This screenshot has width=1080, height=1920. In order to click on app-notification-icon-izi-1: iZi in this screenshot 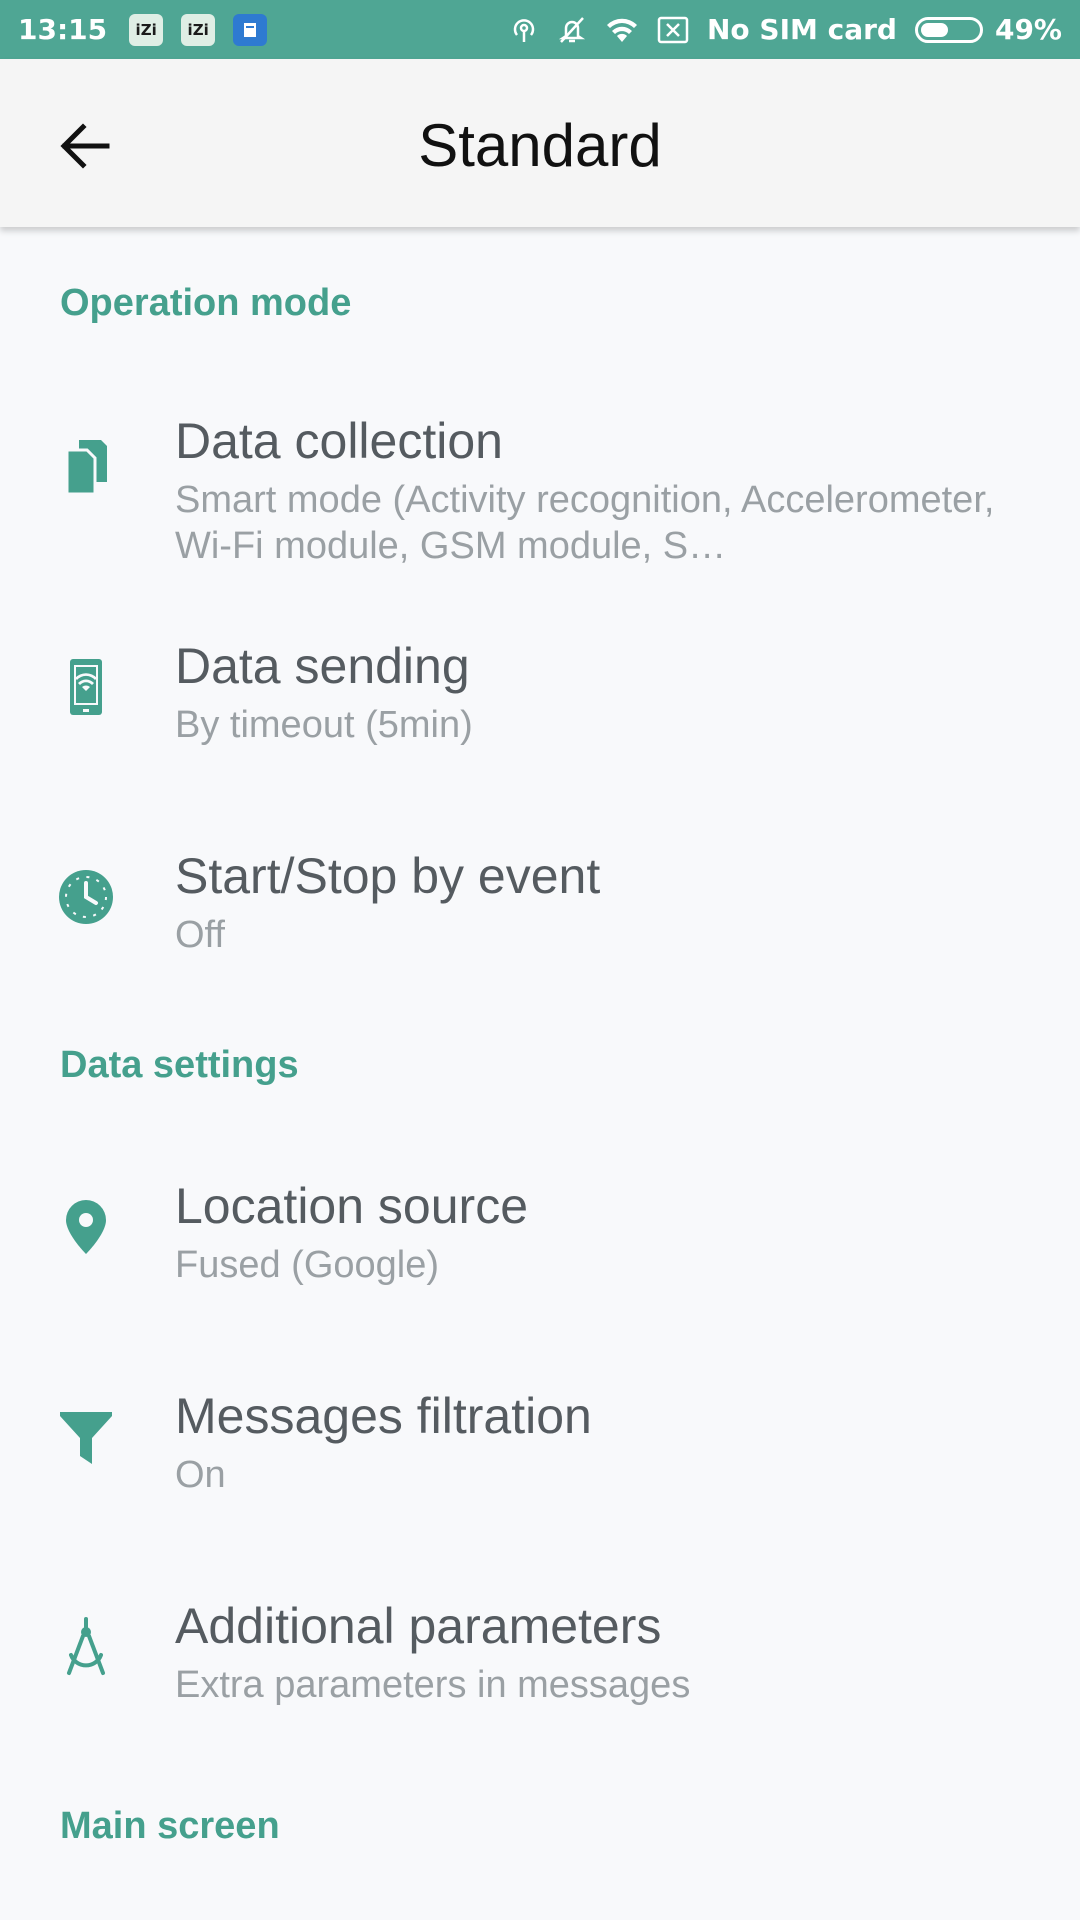, I will do `click(146, 29)`.